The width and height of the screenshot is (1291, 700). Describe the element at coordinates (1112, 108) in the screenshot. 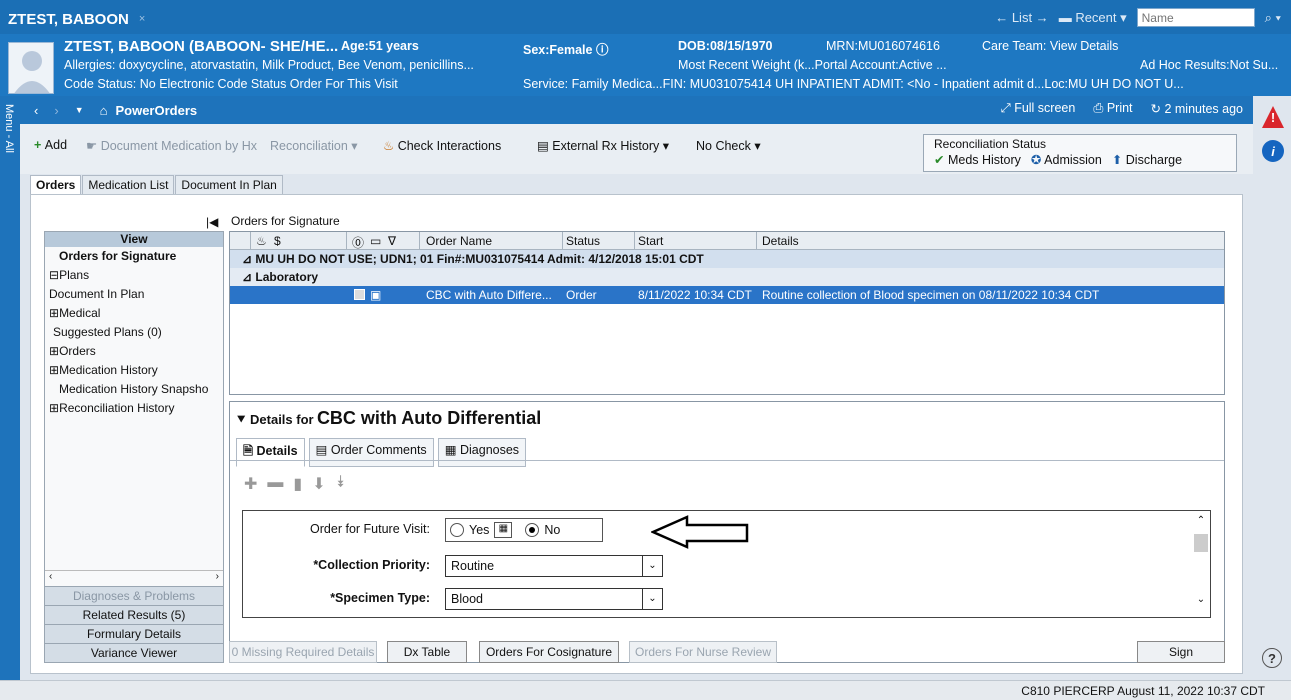

I see `print-button: ⎙ Print` at that location.